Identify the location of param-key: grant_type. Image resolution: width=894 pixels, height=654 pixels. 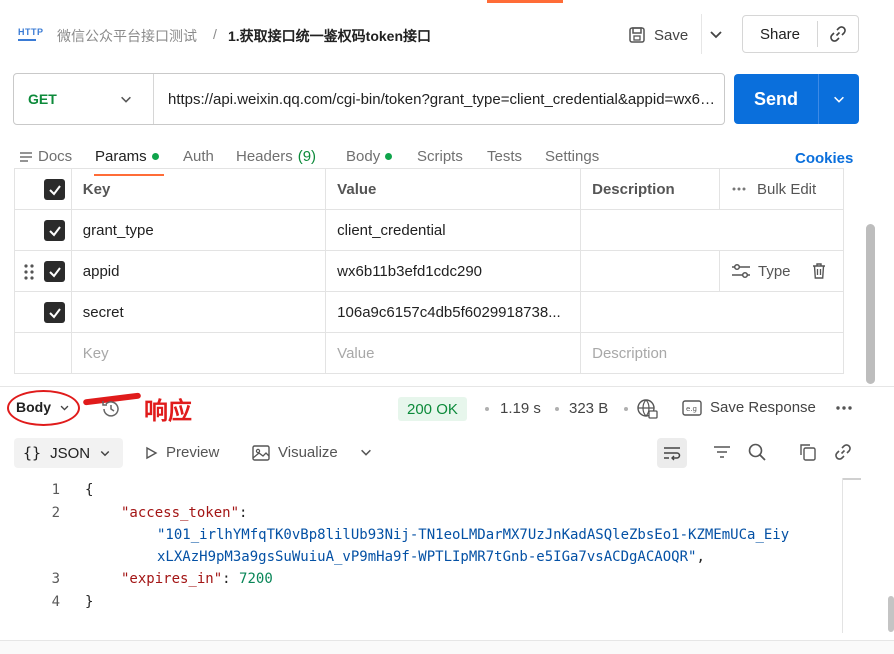
(198, 230).